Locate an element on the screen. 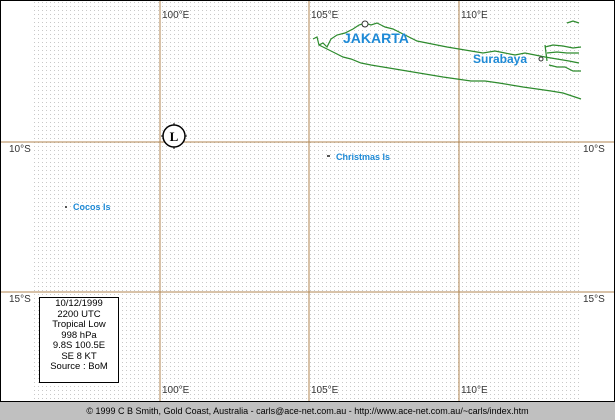 This screenshot has width=615, height=420. place-label-surabaya: Surabaya is located at coordinates (500, 59).